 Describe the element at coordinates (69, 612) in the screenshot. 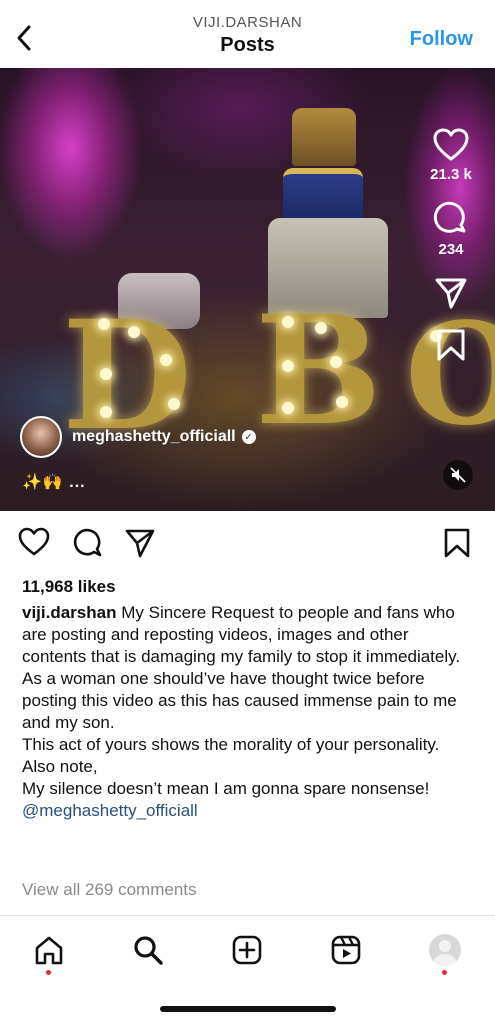

I see `caption-username: viji.darshan` at that location.